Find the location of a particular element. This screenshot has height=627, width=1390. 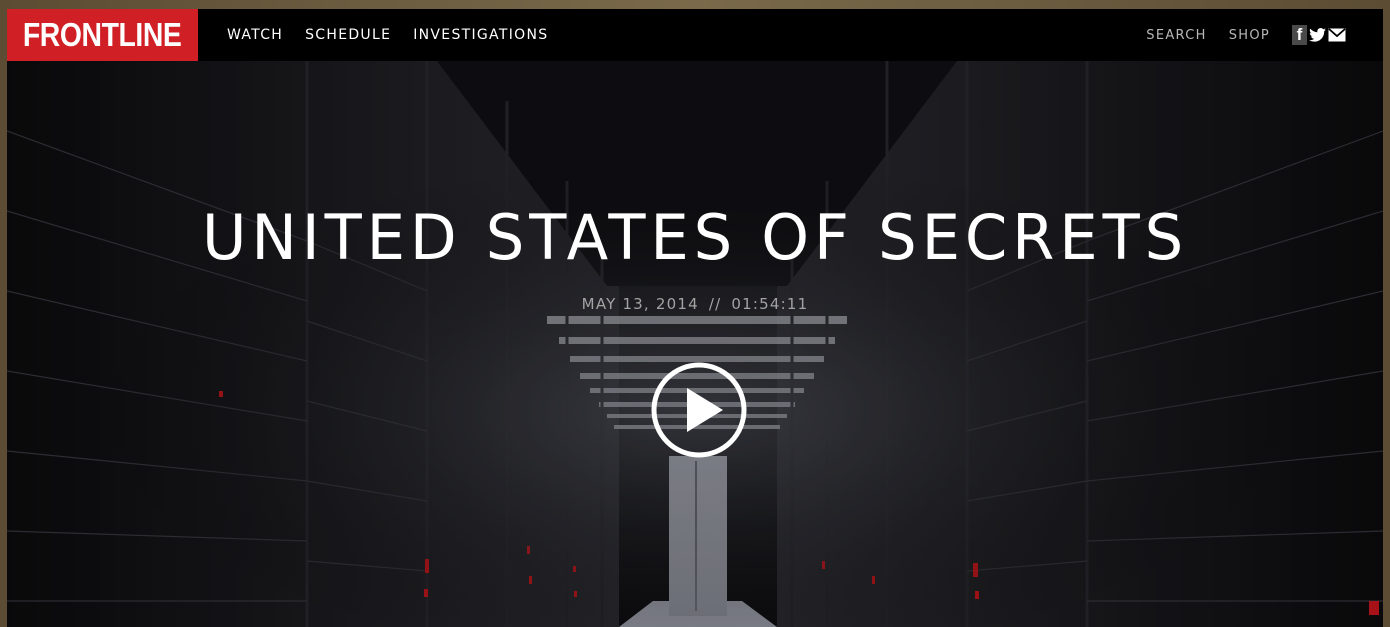

main-nav: WATCH SCHEDULE INVESTIGATIONS is located at coordinates (387, 35).